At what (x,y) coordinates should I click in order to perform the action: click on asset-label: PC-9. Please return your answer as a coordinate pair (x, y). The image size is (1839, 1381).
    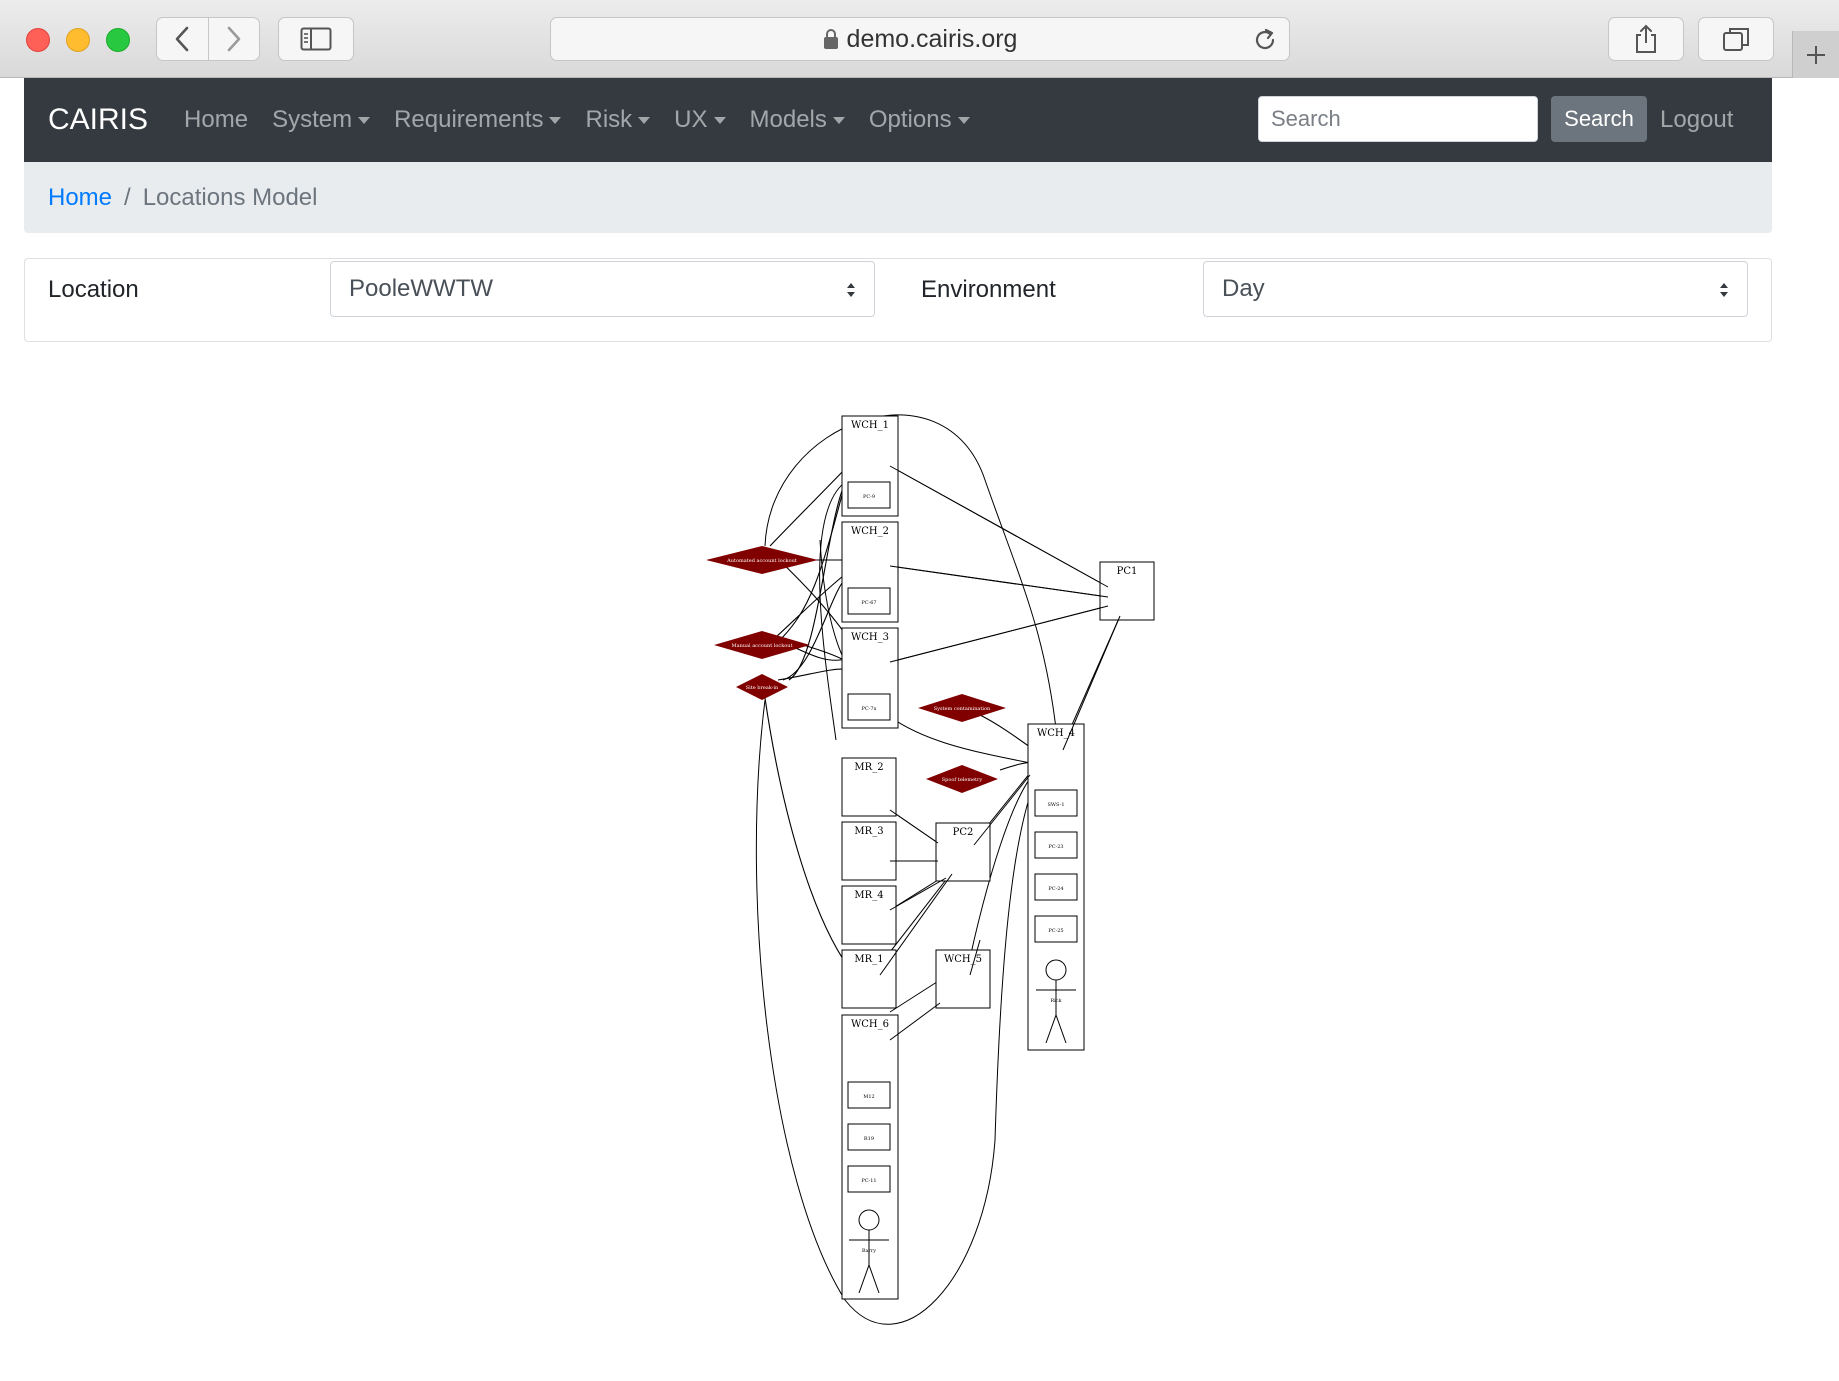
    Looking at the image, I should click on (869, 497).